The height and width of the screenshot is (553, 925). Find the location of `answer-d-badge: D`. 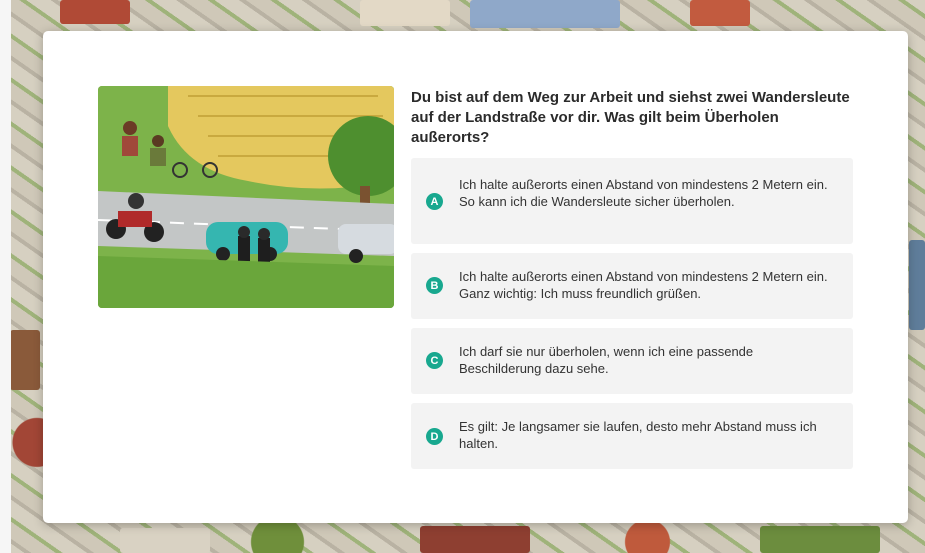

answer-d-badge: D is located at coordinates (434, 436).